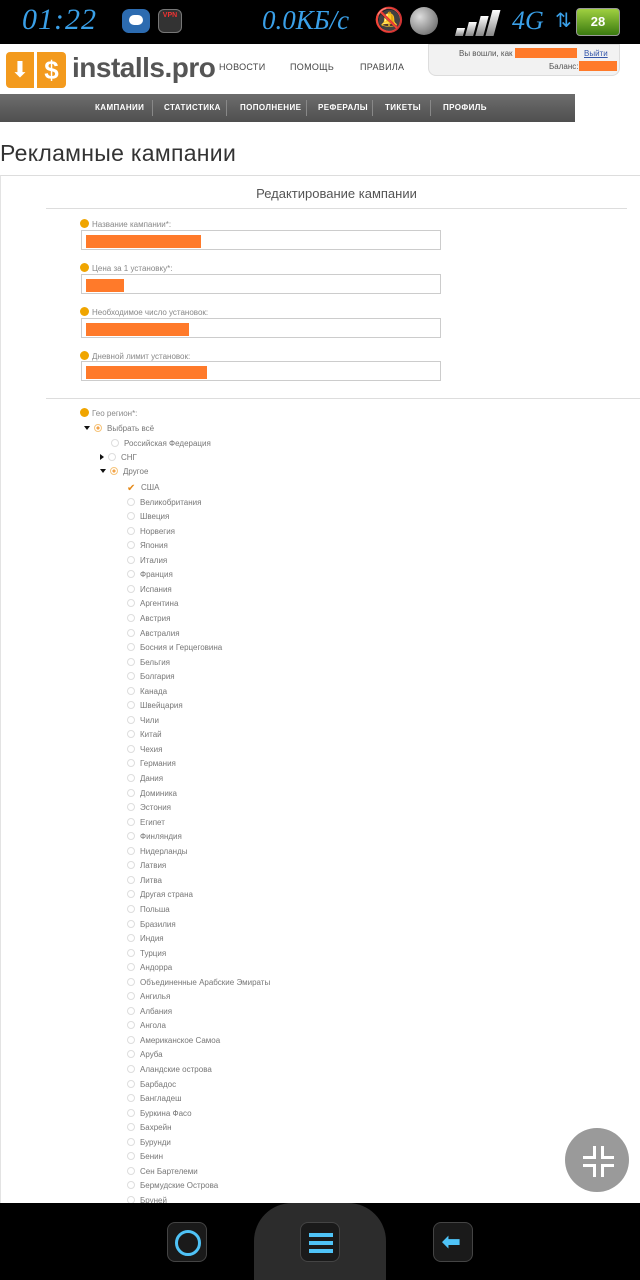 This screenshot has height=1280, width=640. What do you see at coordinates (145, 1055) in the screenshot?
I see `country-item: Аруба` at bounding box center [145, 1055].